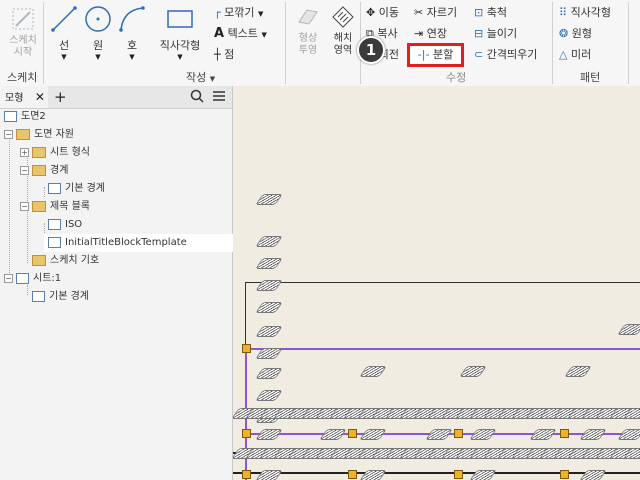  What do you see at coordinates (197, 97) in the screenshot?
I see `search-icon` at bounding box center [197, 97].